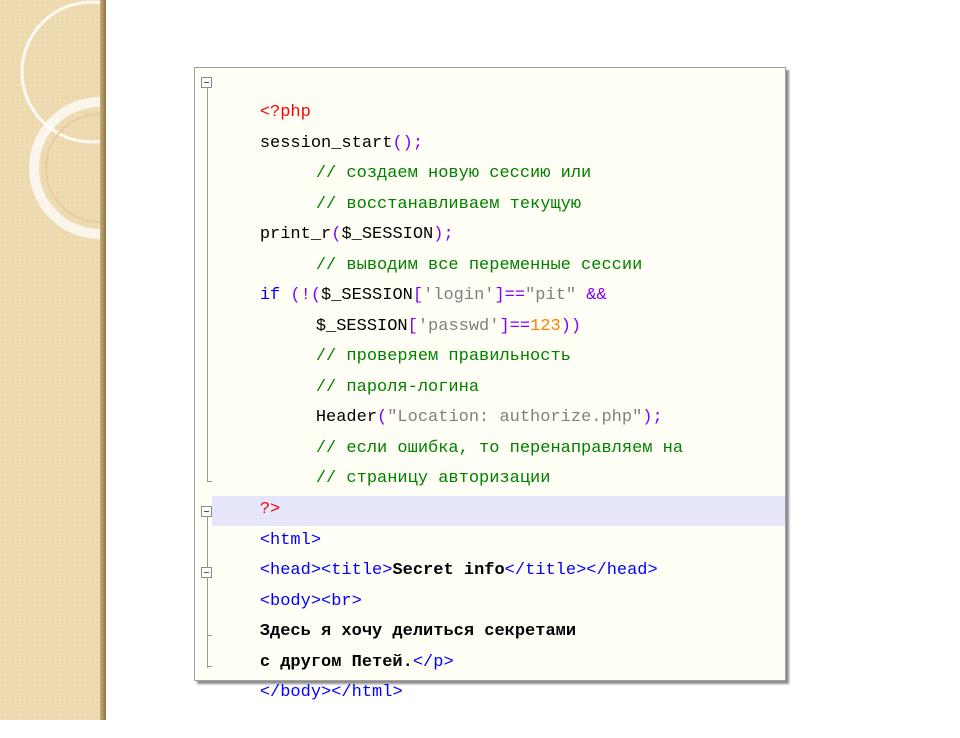 This screenshot has width=960, height=738. What do you see at coordinates (265, 95) in the screenshot?
I see `code-line-1: <?php` at bounding box center [265, 95].